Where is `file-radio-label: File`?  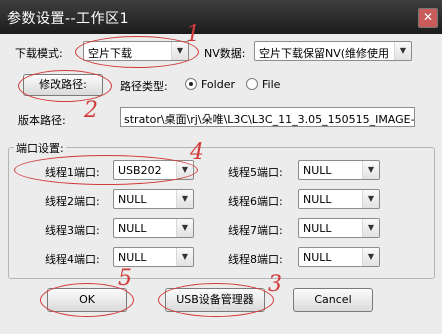 file-radio-label: File is located at coordinates (271, 84).